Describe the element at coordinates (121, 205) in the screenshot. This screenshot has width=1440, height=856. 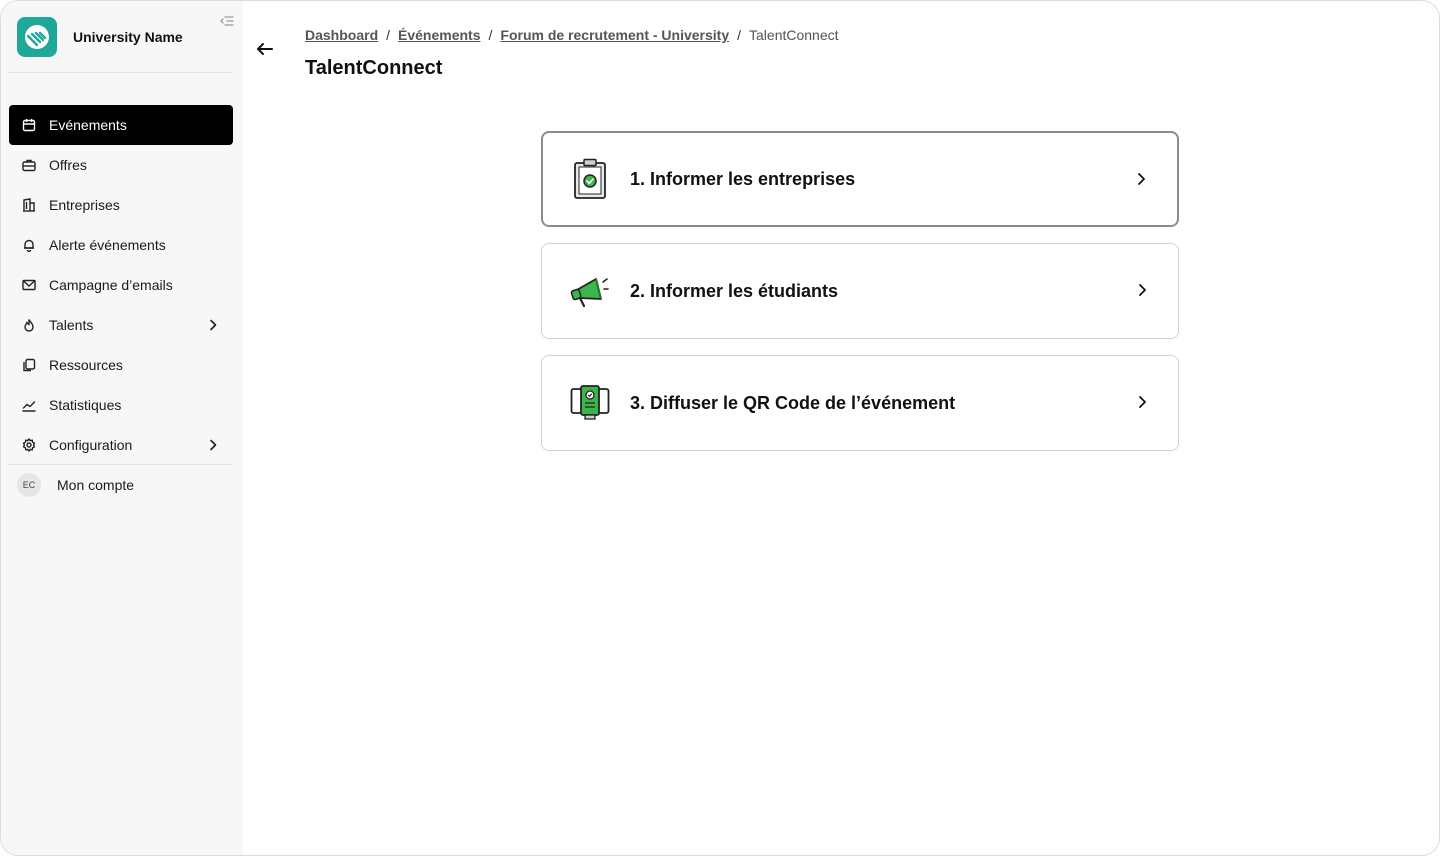
I see `sidebar-item-entreprises: Entreprises` at that location.